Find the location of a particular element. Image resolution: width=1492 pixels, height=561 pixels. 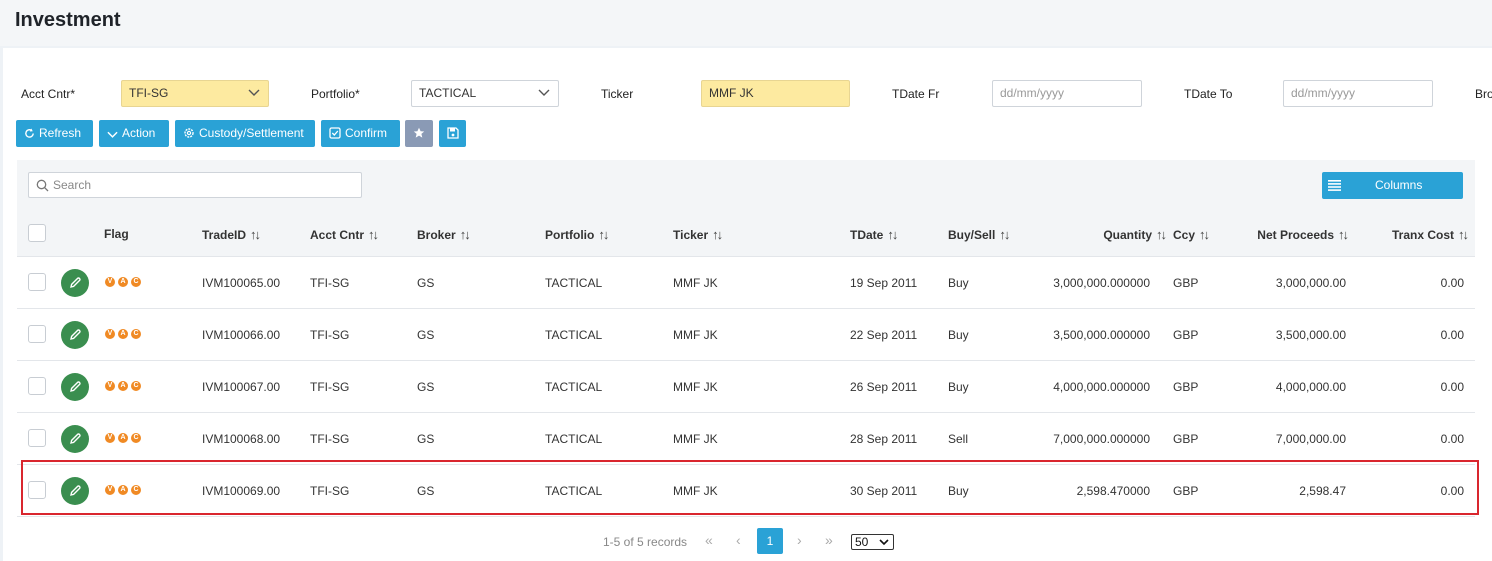

broker-label: Bro is located at coordinates (1483, 94).